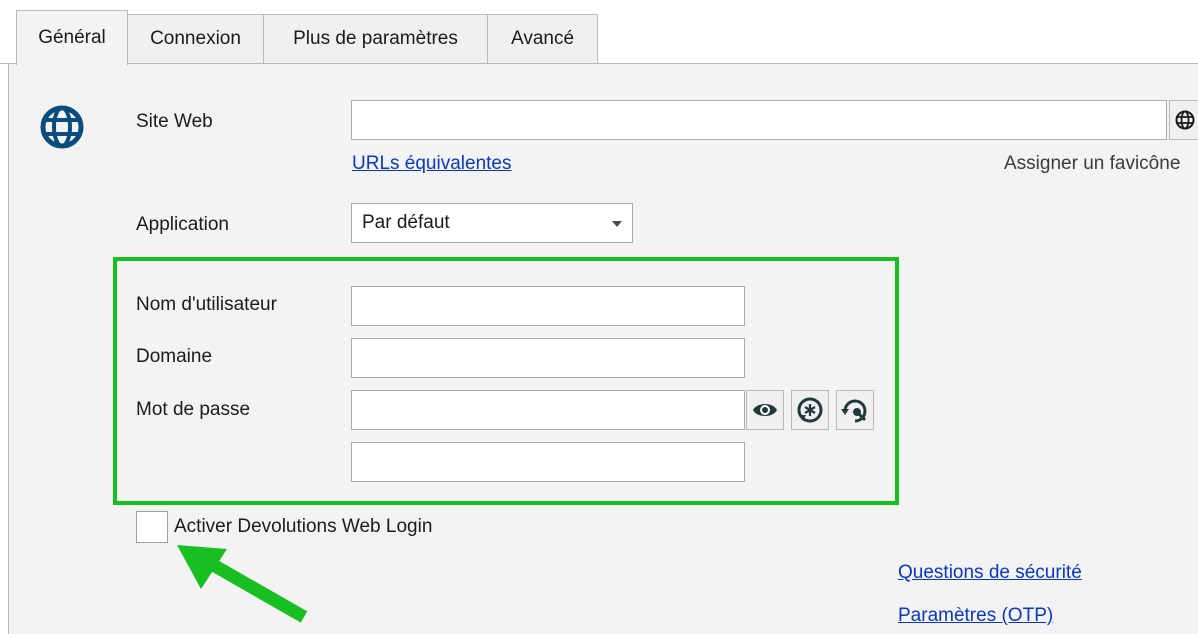  I want to click on password-label: Mot de passe, so click(193, 409).